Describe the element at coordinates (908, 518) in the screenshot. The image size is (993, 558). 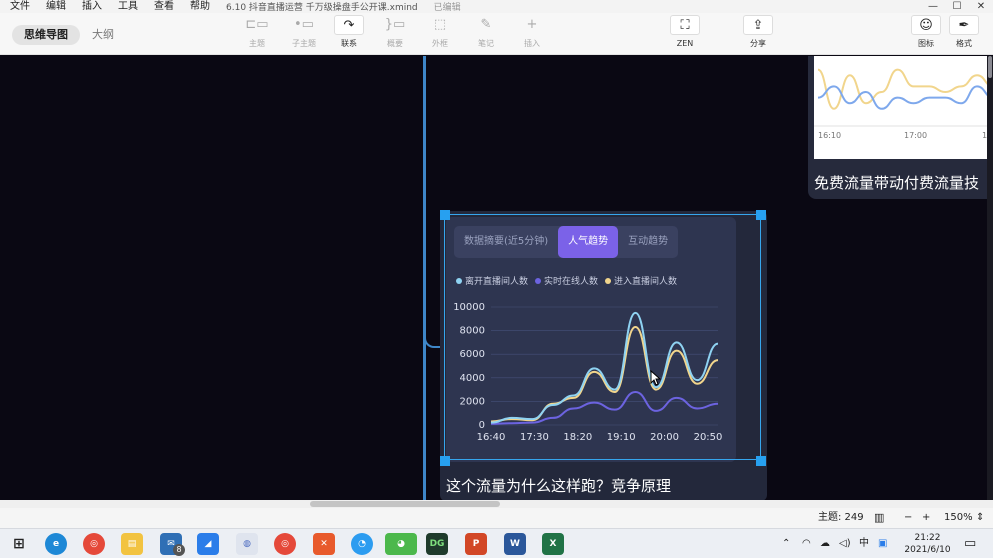
I see `zoom-out-button: −` at that location.